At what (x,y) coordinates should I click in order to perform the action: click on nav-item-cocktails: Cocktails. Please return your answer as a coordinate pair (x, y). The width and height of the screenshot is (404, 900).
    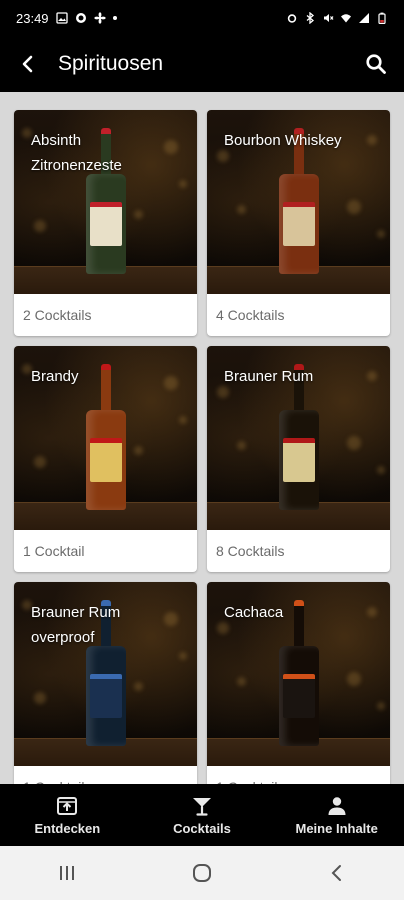
    Looking at the image, I should click on (202, 815).